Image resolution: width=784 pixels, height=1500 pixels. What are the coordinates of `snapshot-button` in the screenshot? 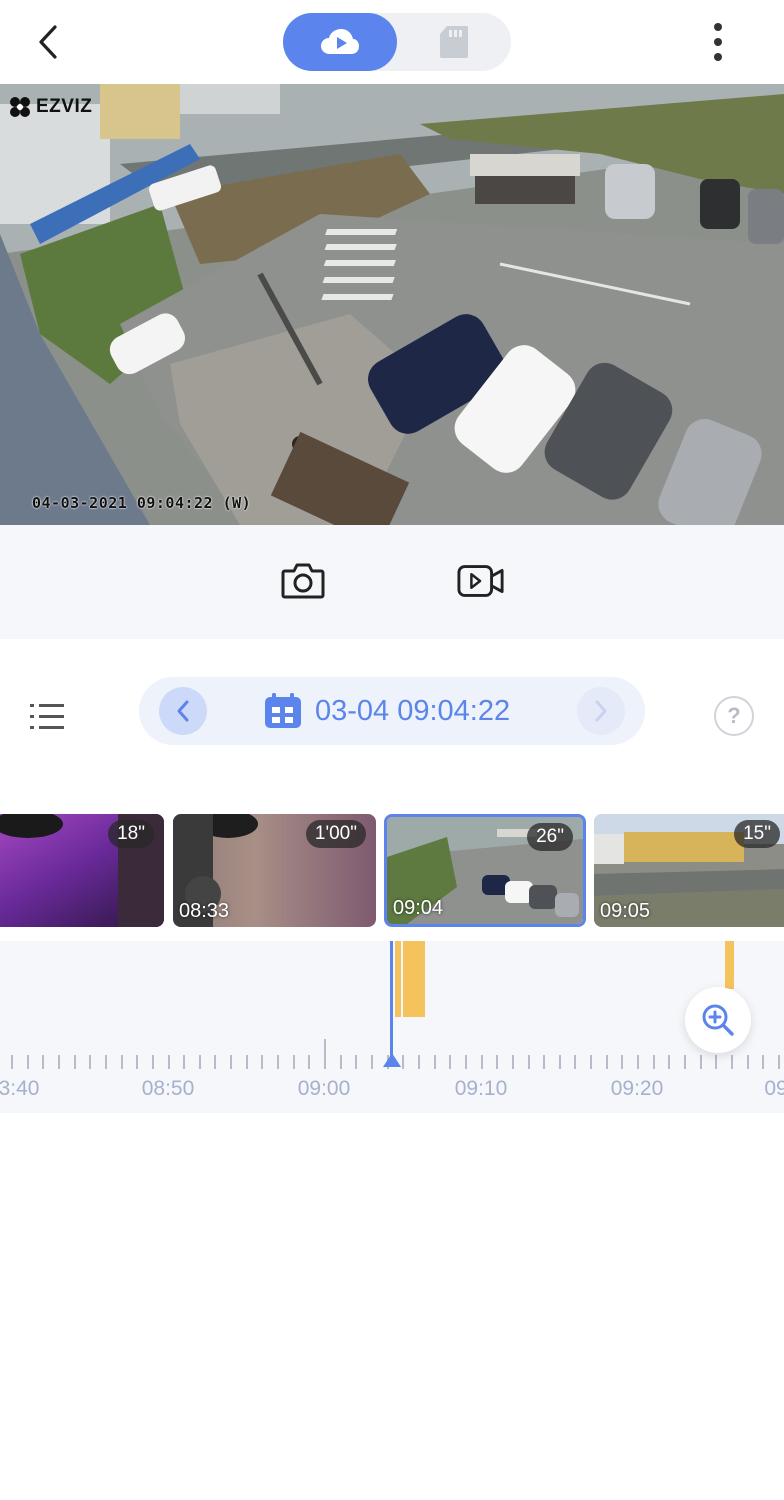 It's located at (303, 581).